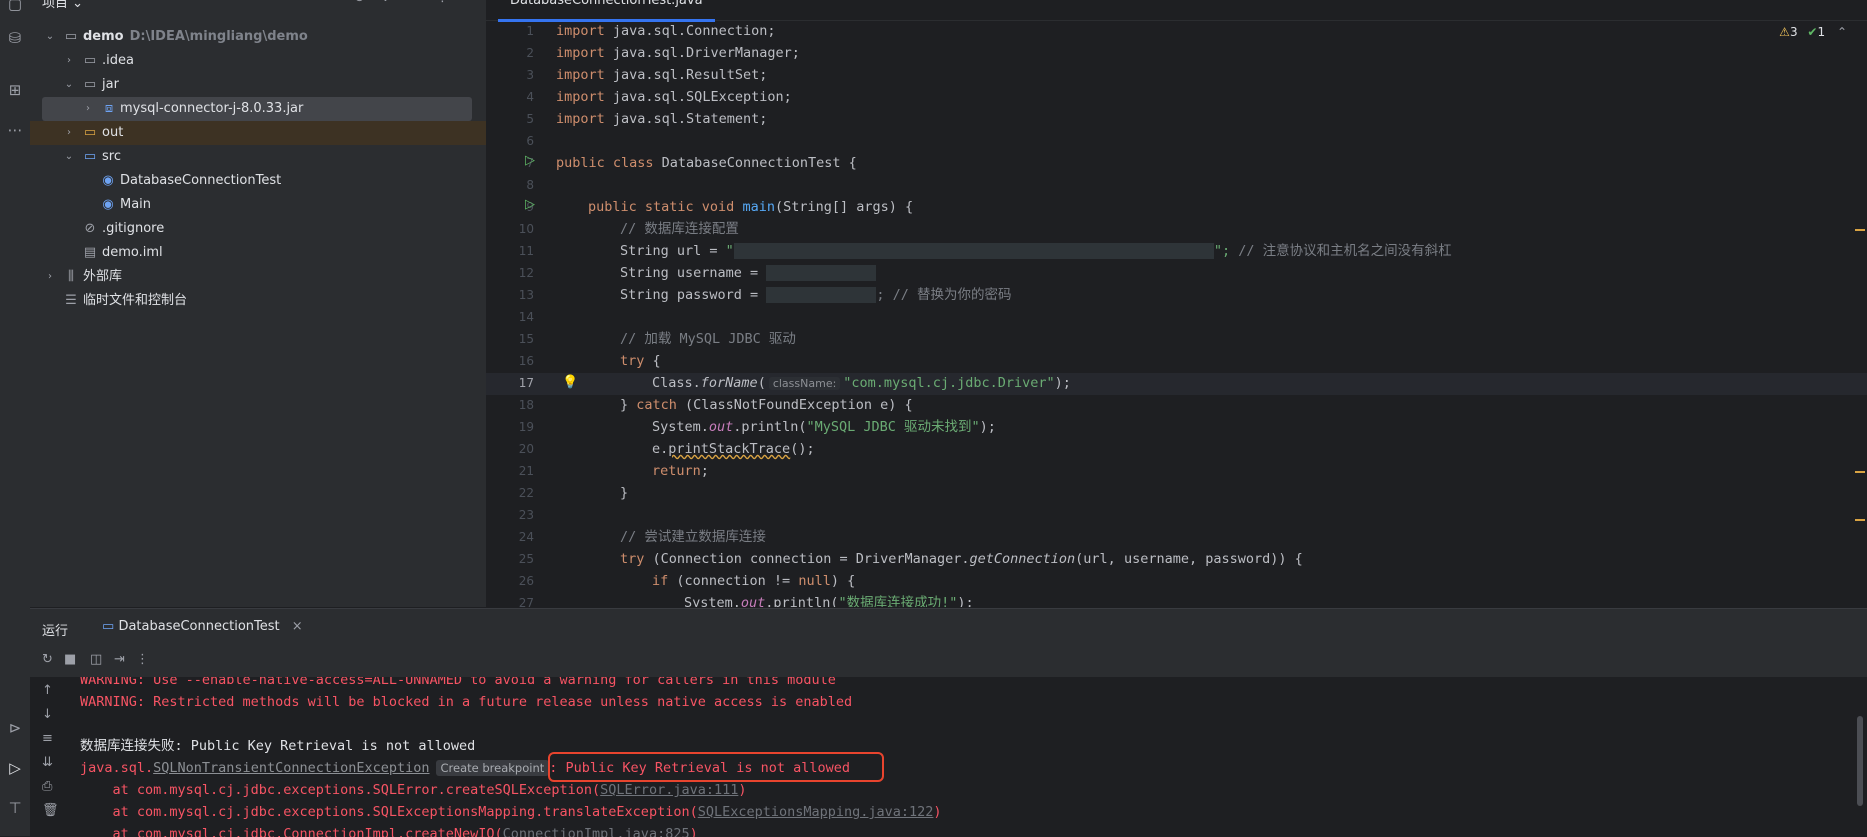  What do you see at coordinates (50, 810) in the screenshot?
I see `trash-icon: 🗑` at bounding box center [50, 810].